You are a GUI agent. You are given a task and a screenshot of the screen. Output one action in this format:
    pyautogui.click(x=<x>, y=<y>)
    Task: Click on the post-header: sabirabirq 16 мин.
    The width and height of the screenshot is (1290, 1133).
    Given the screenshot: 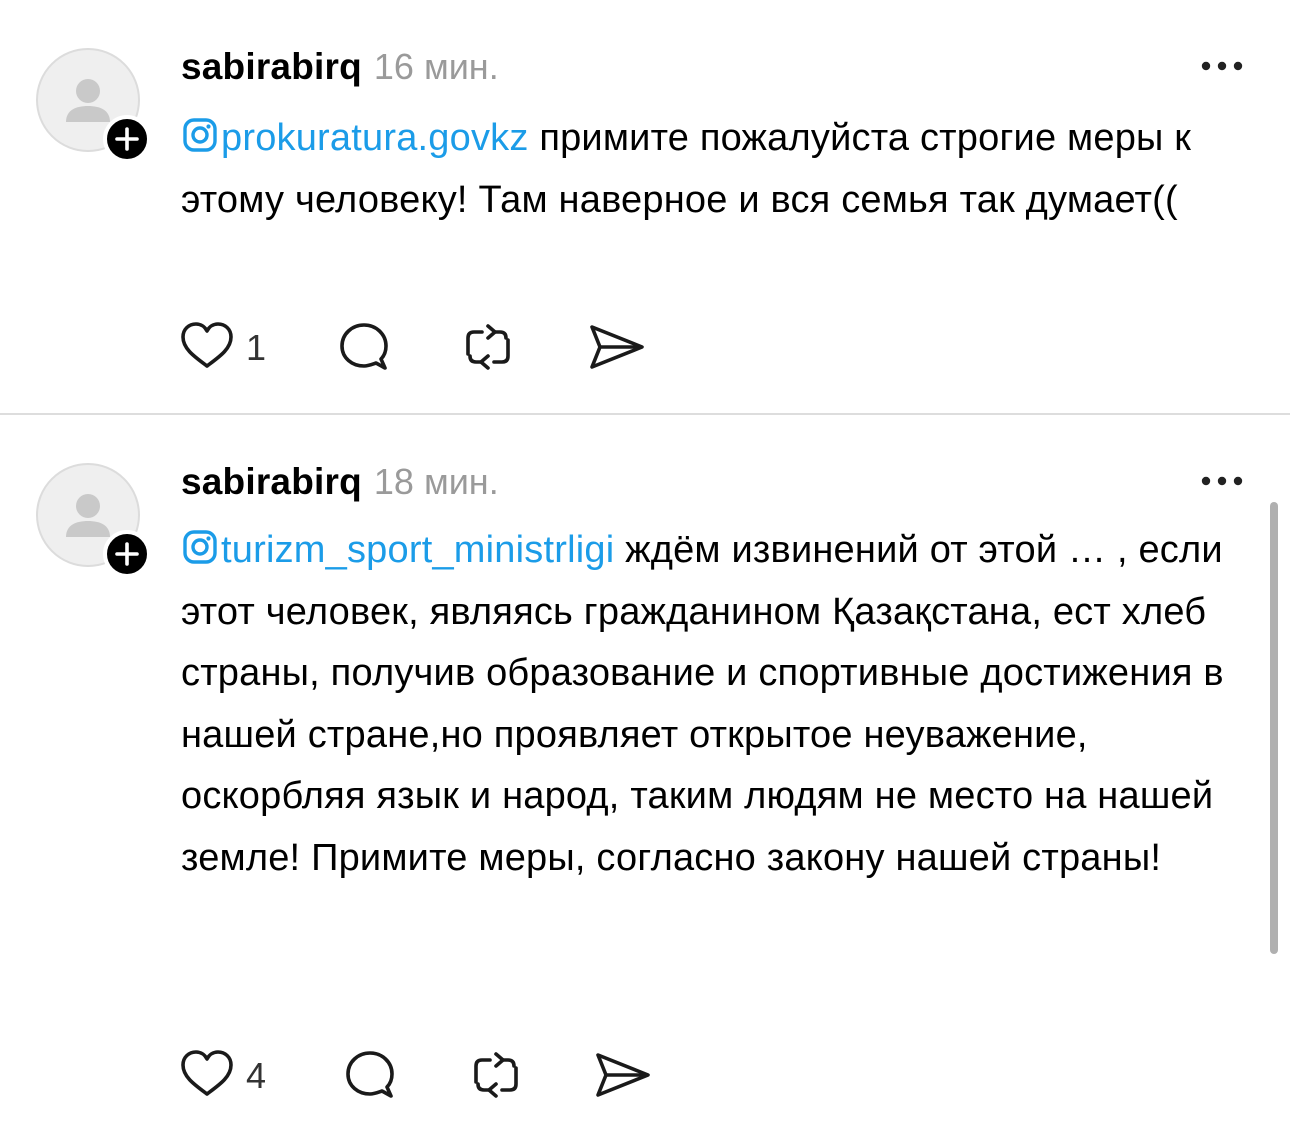 What is the action you would take?
    pyautogui.click(x=340, y=69)
    